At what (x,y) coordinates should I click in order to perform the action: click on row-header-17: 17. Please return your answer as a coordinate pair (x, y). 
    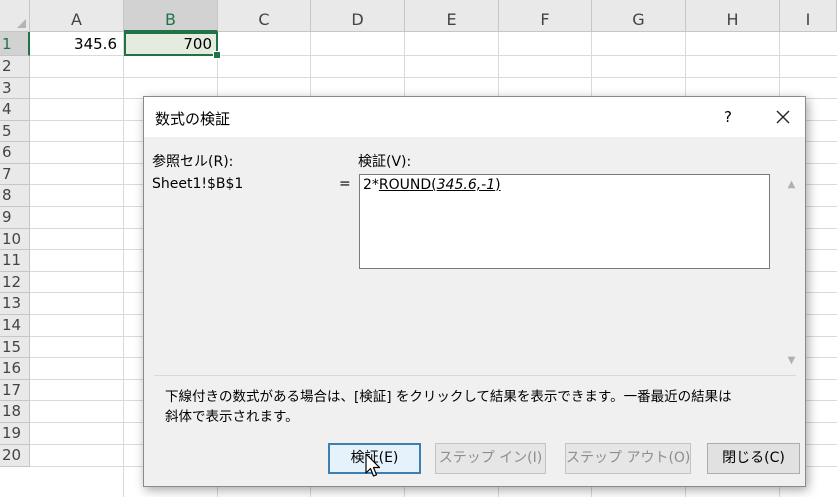
    Looking at the image, I should click on (15, 390).